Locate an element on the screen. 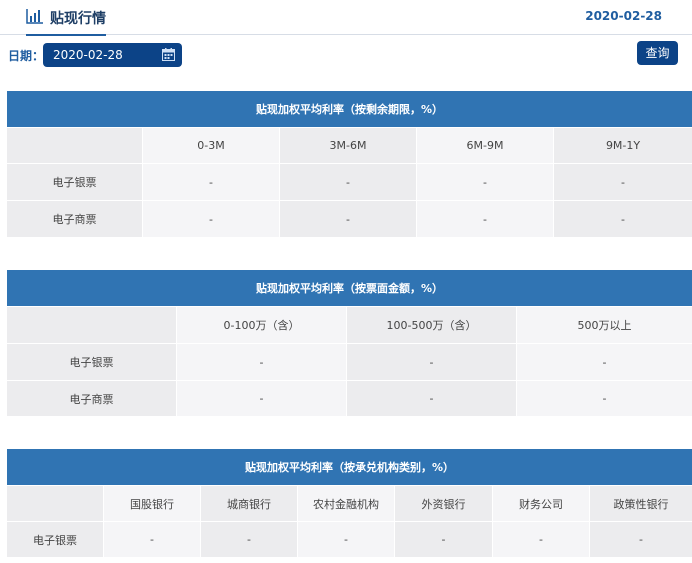  column-header: 6M-9M is located at coordinates (485, 145).